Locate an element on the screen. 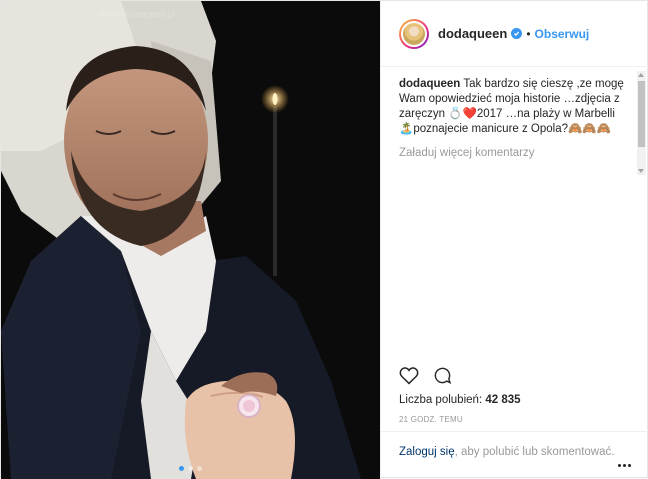 This screenshot has height=479, width=648. follow-button: Obserwuj is located at coordinates (562, 34).